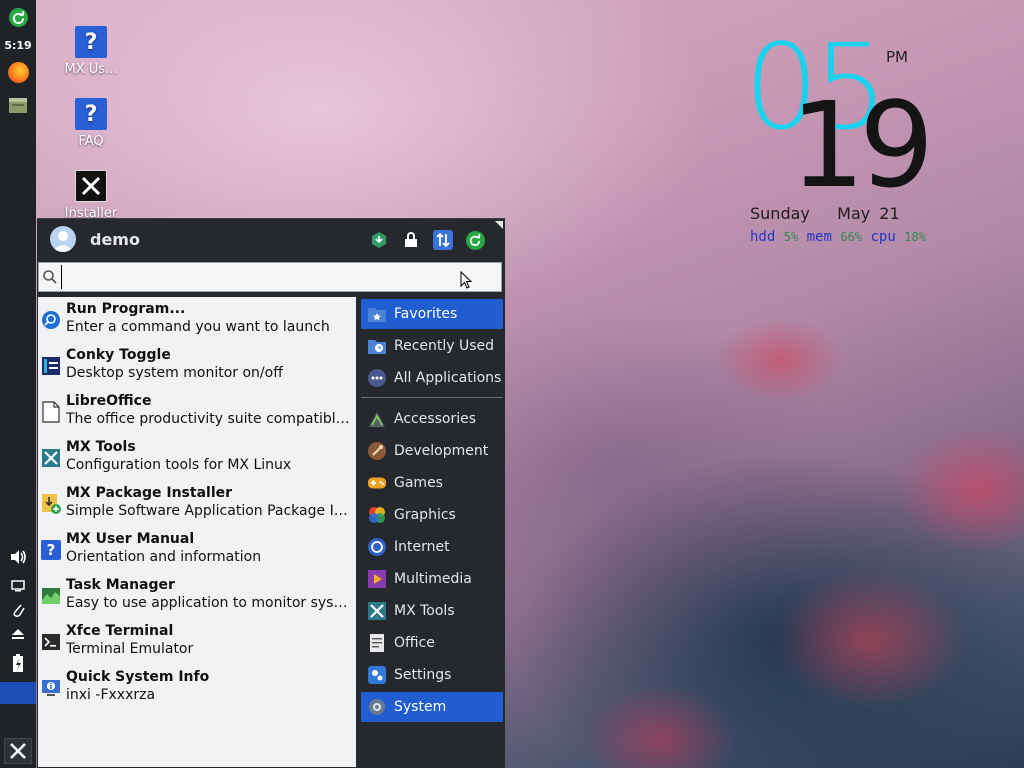  I want to click on category-accessories: Accessories, so click(432, 419).